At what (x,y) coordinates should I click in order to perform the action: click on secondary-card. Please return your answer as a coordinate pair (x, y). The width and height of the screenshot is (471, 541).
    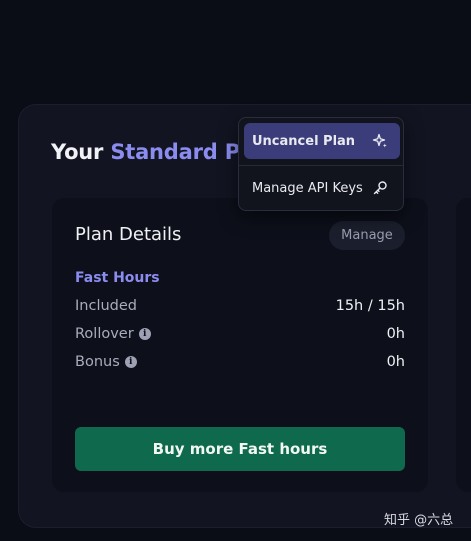
    Looking at the image, I should click on (463, 345).